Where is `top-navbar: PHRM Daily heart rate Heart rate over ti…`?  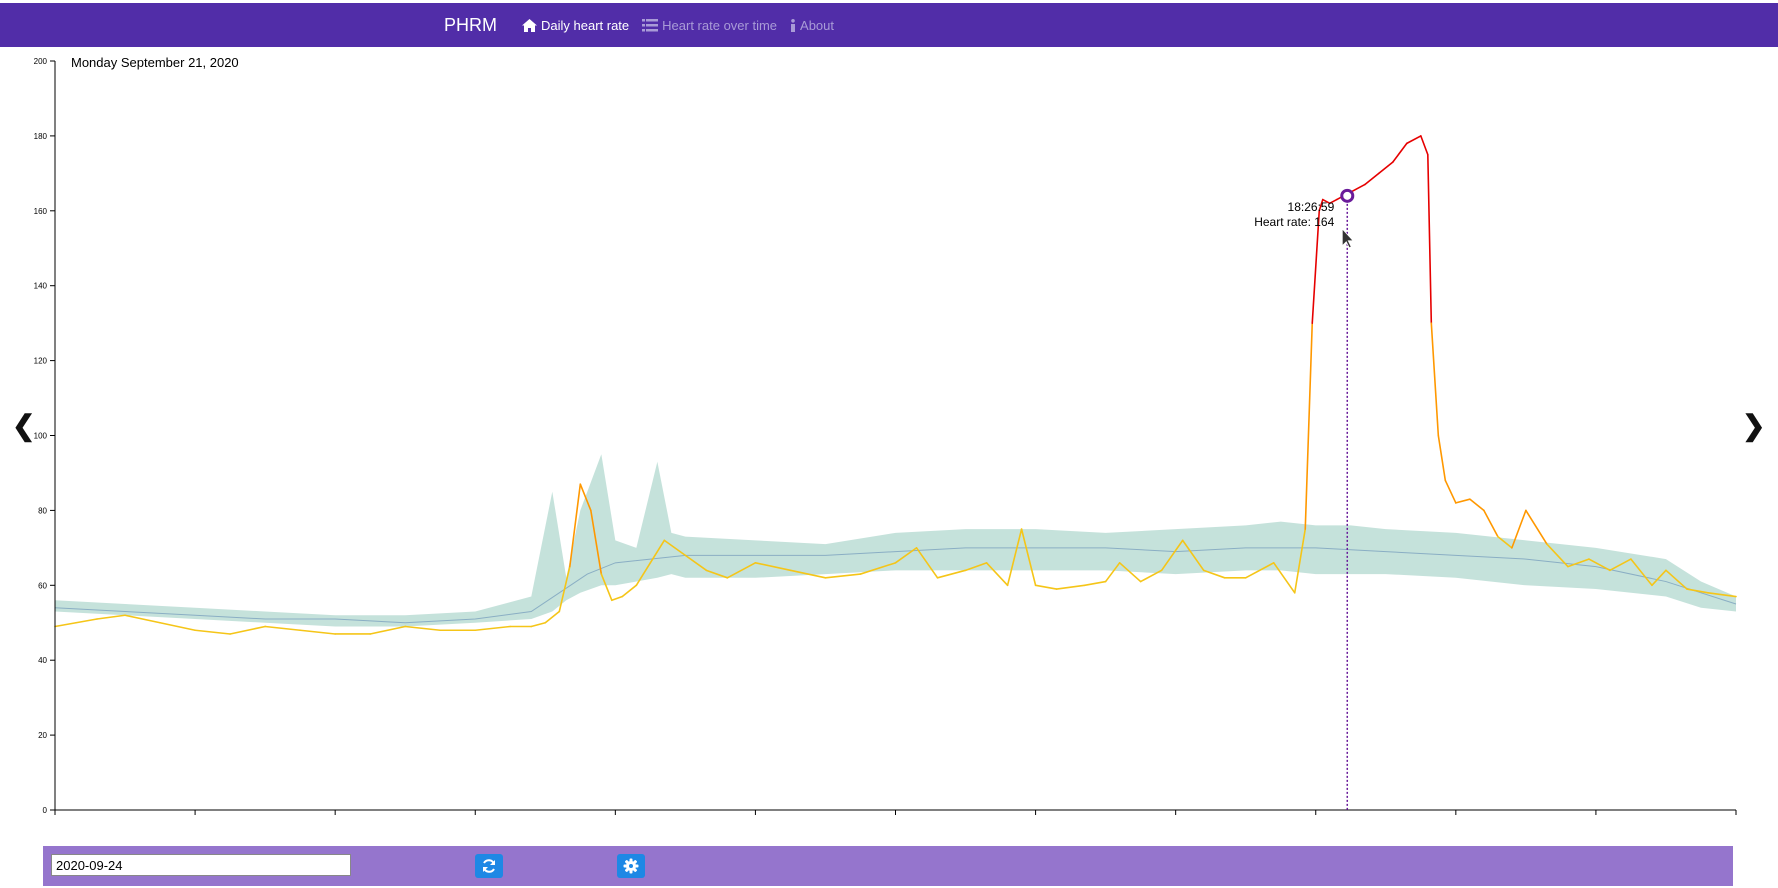 top-navbar: PHRM Daily heart rate Heart rate over ti… is located at coordinates (889, 25).